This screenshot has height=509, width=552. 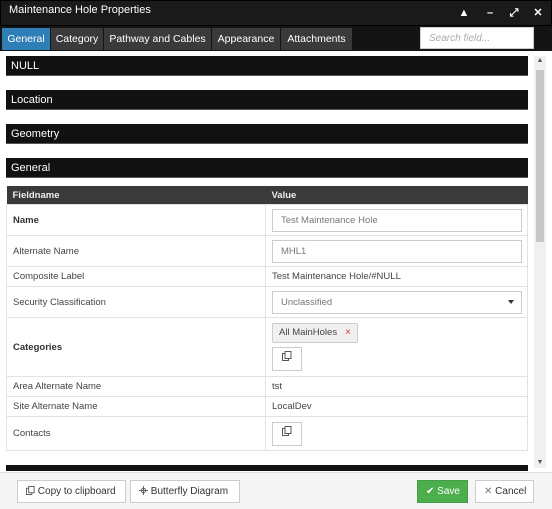 I want to click on site-alternate-name-value: LocalDev, so click(x=396, y=406).